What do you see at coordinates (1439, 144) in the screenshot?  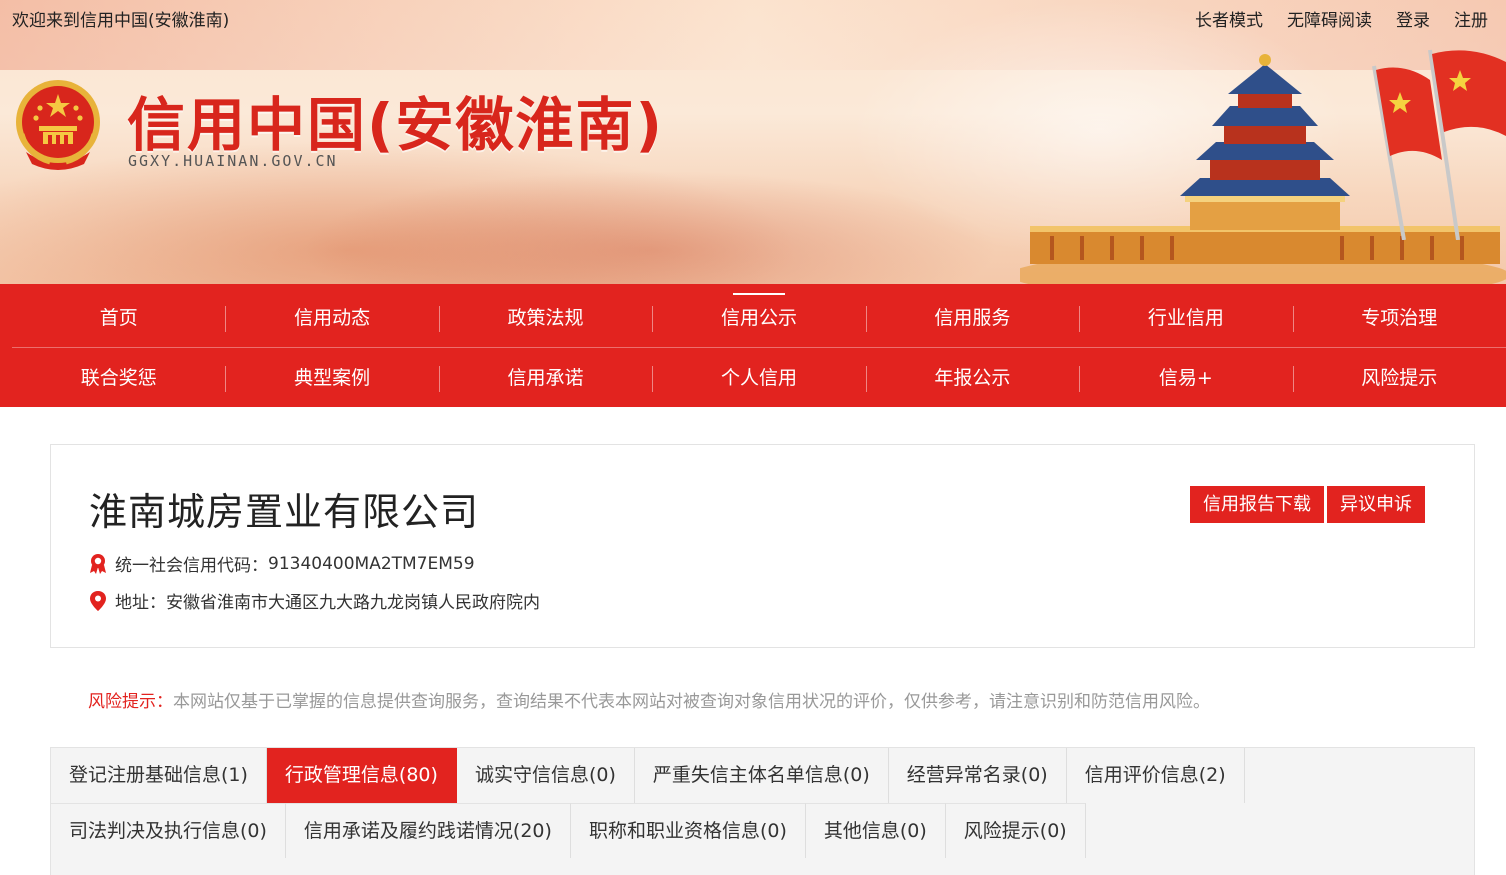 I see `national-flags-illustration` at bounding box center [1439, 144].